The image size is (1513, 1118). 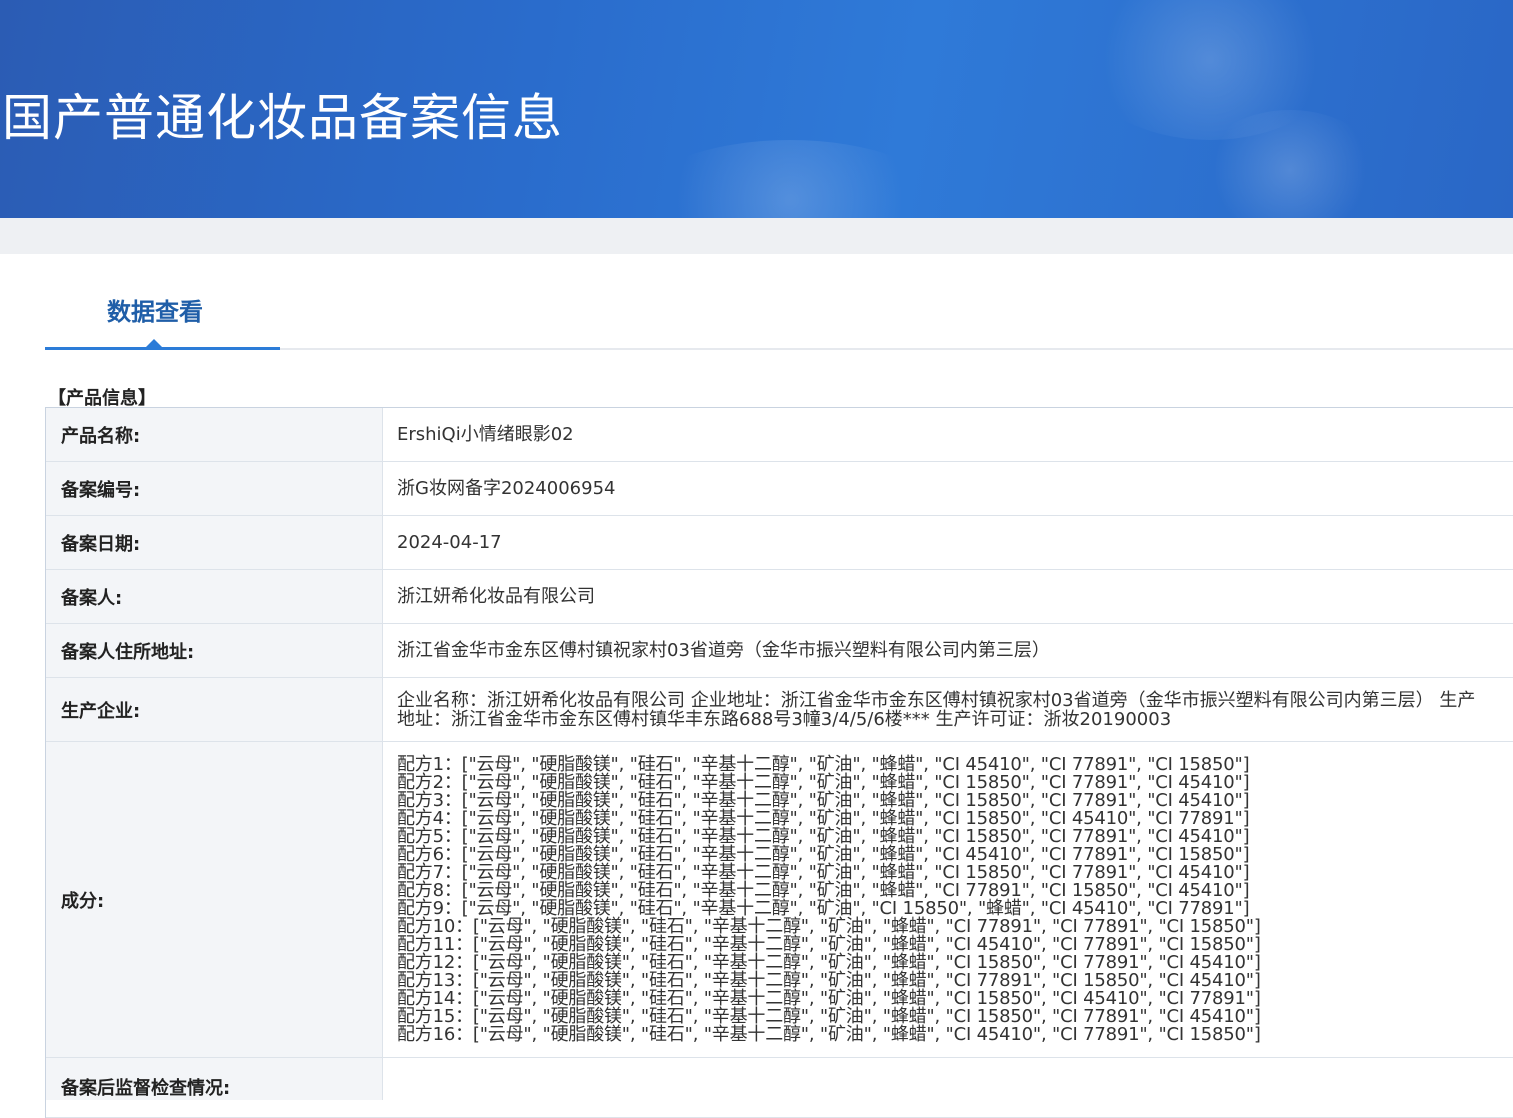 What do you see at coordinates (214, 596) in the screenshot?
I see `row-label: 备案人:` at bounding box center [214, 596].